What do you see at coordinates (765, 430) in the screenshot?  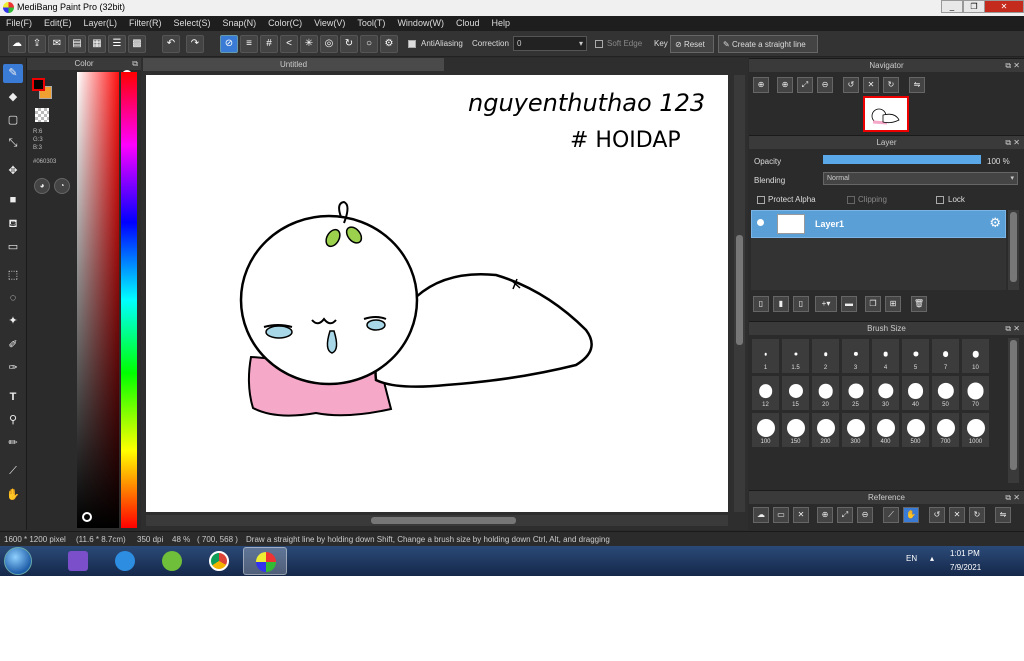 I see `brush-size-option: 100` at bounding box center [765, 430].